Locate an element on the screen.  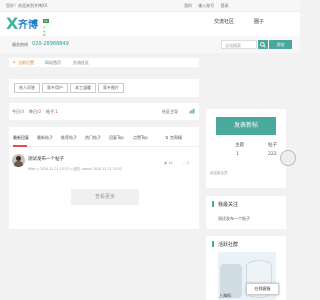
logo-name: 齐博 is located at coordinates (28, 25).